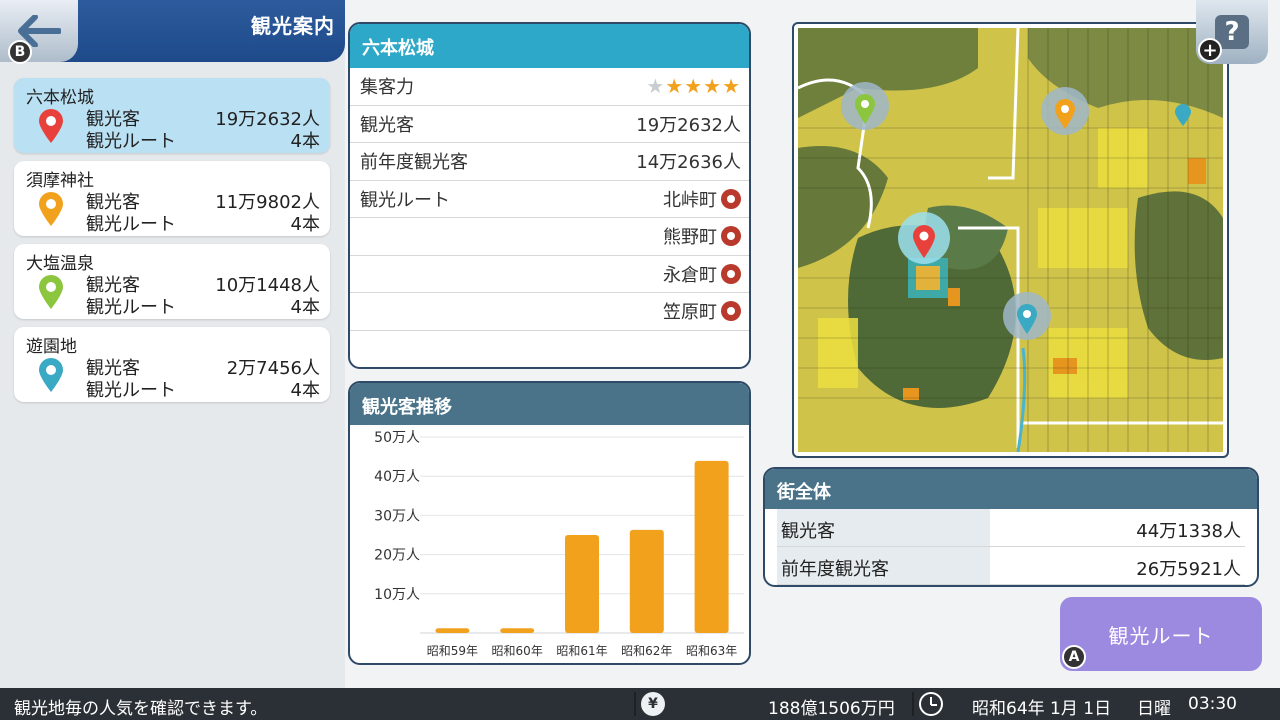 The height and width of the screenshot is (720, 1280). Describe the element at coordinates (397, 516) in the screenshot. I see `y-tick-label: 30万人` at that location.